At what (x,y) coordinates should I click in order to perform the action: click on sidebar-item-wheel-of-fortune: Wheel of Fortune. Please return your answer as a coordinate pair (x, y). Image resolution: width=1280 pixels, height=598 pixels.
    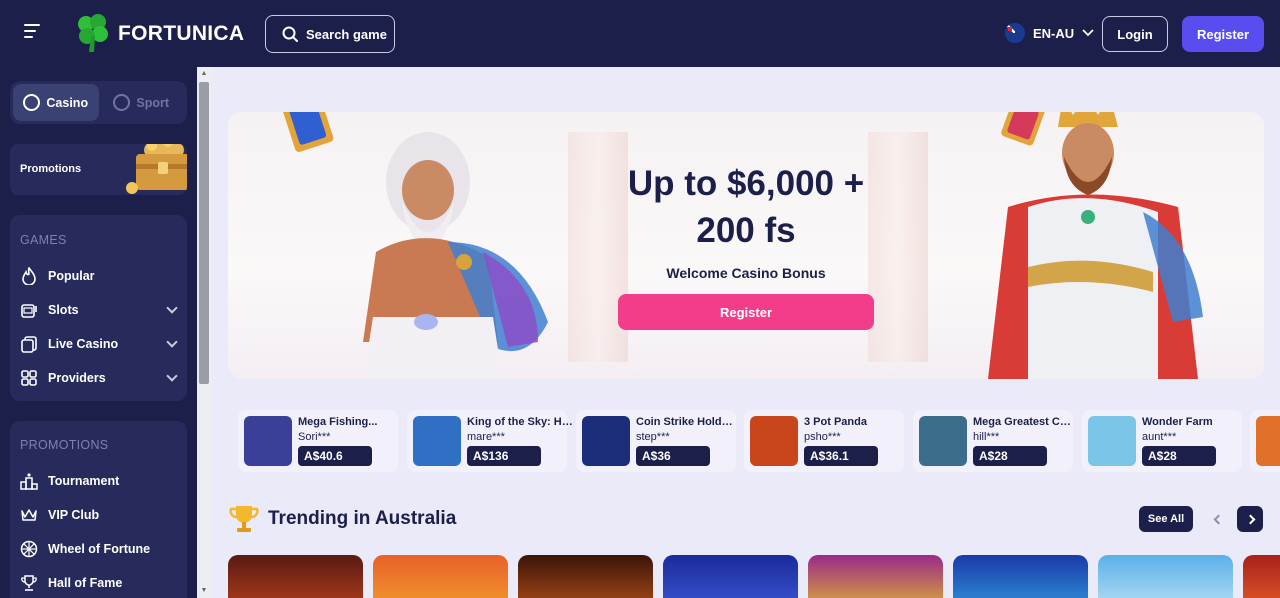
    Looking at the image, I should click on (100, 549).